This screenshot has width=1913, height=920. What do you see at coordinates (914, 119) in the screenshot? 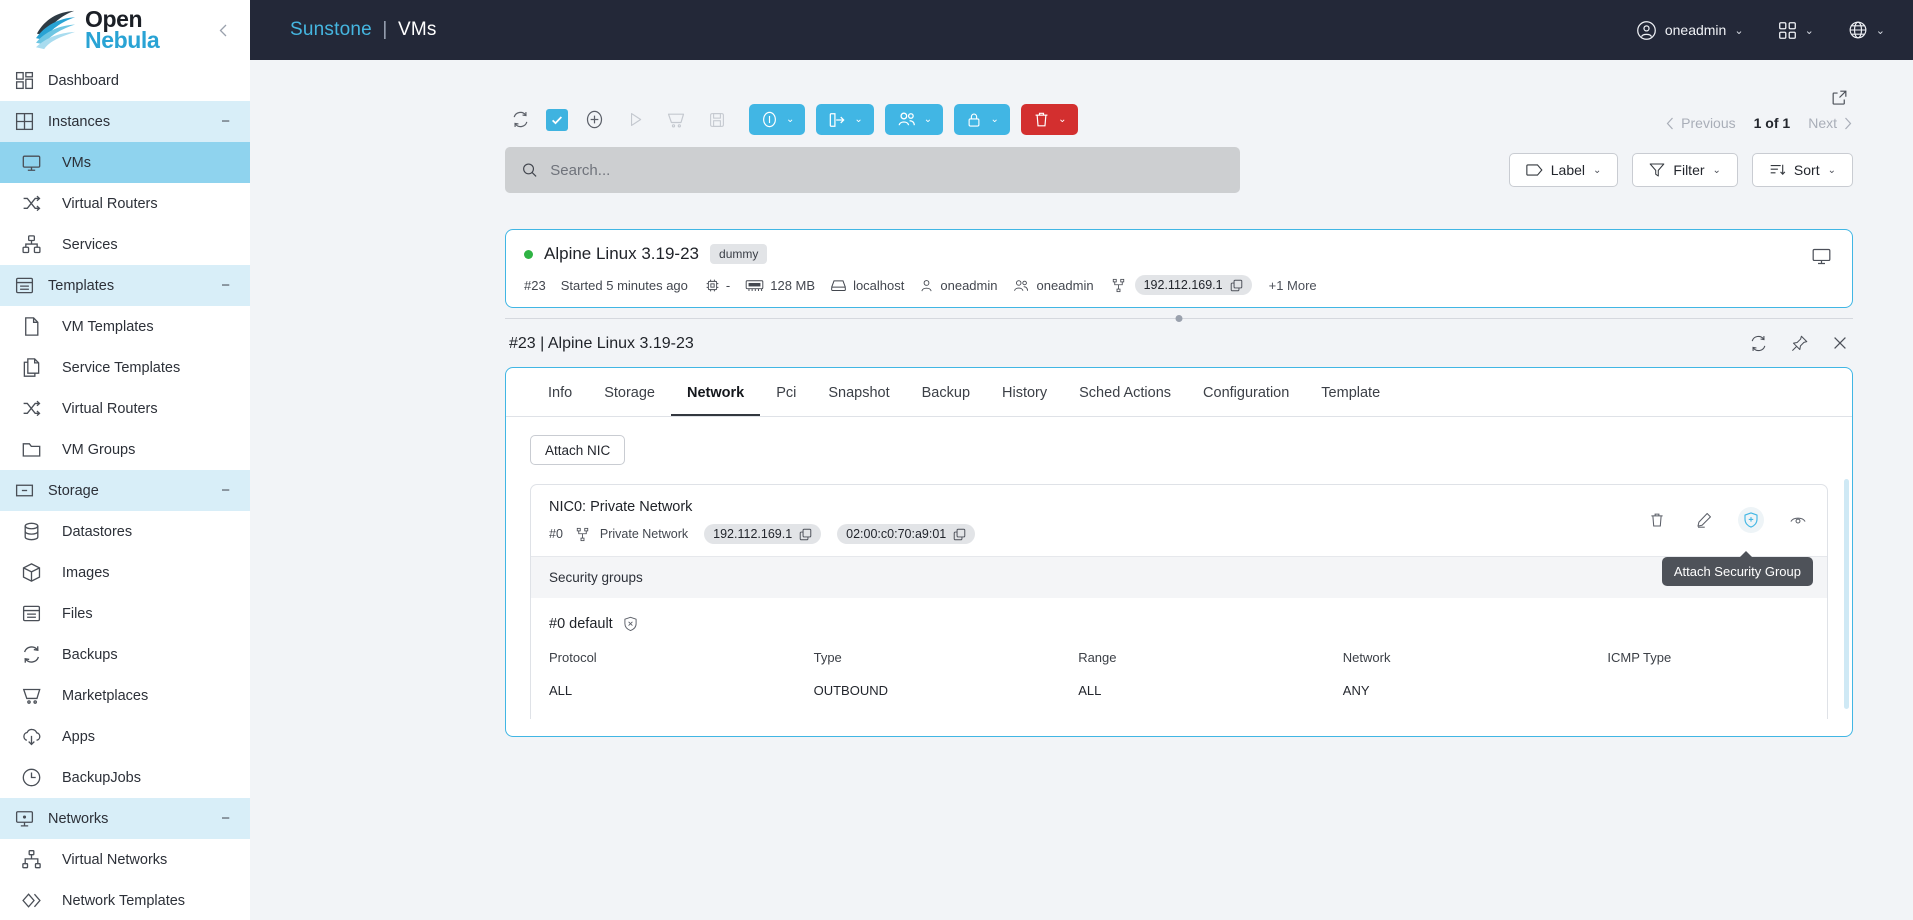
I see `ownership-actions-dropdown: ⌄` at bounding box center [914, 119].